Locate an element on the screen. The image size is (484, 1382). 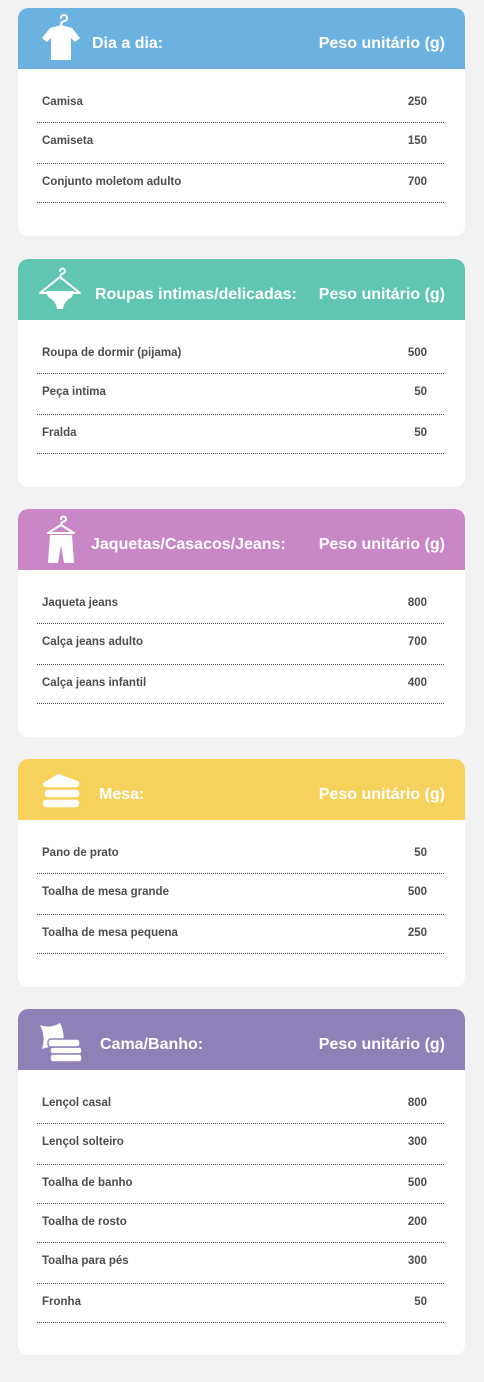
list-item: Camisa 250 is located at coordinates (240, 103).